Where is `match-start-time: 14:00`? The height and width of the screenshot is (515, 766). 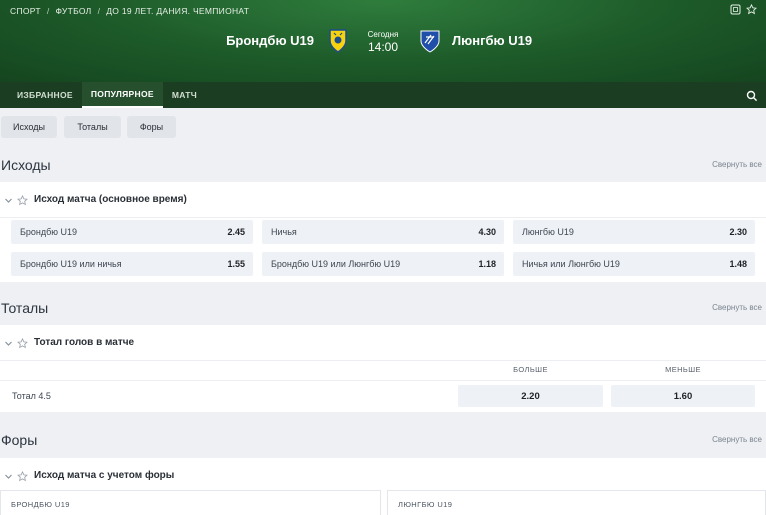
match-start-time: 14:00 is located at coordinates (383, 47).